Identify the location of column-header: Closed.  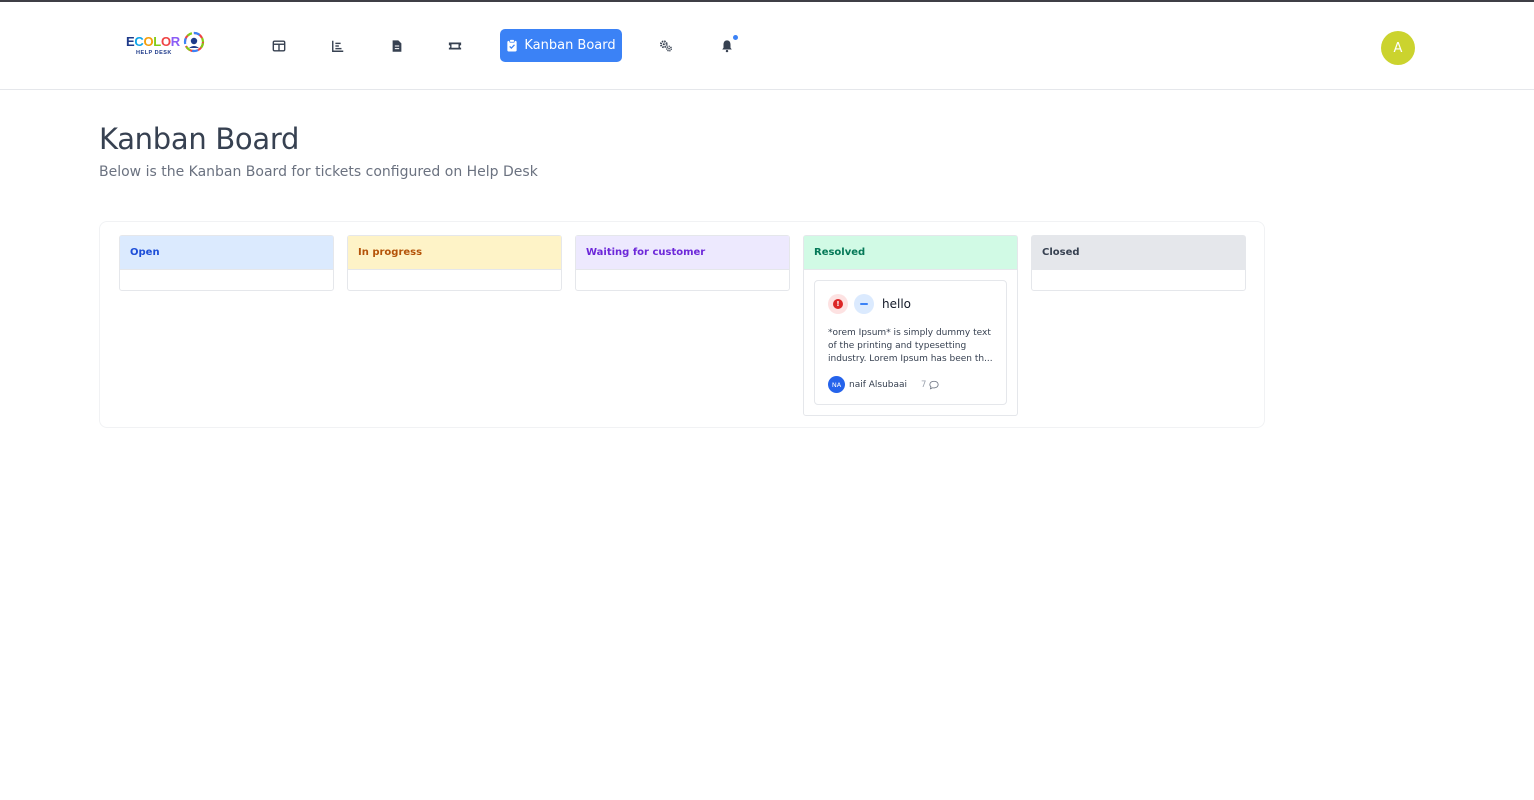
(1138, 253).